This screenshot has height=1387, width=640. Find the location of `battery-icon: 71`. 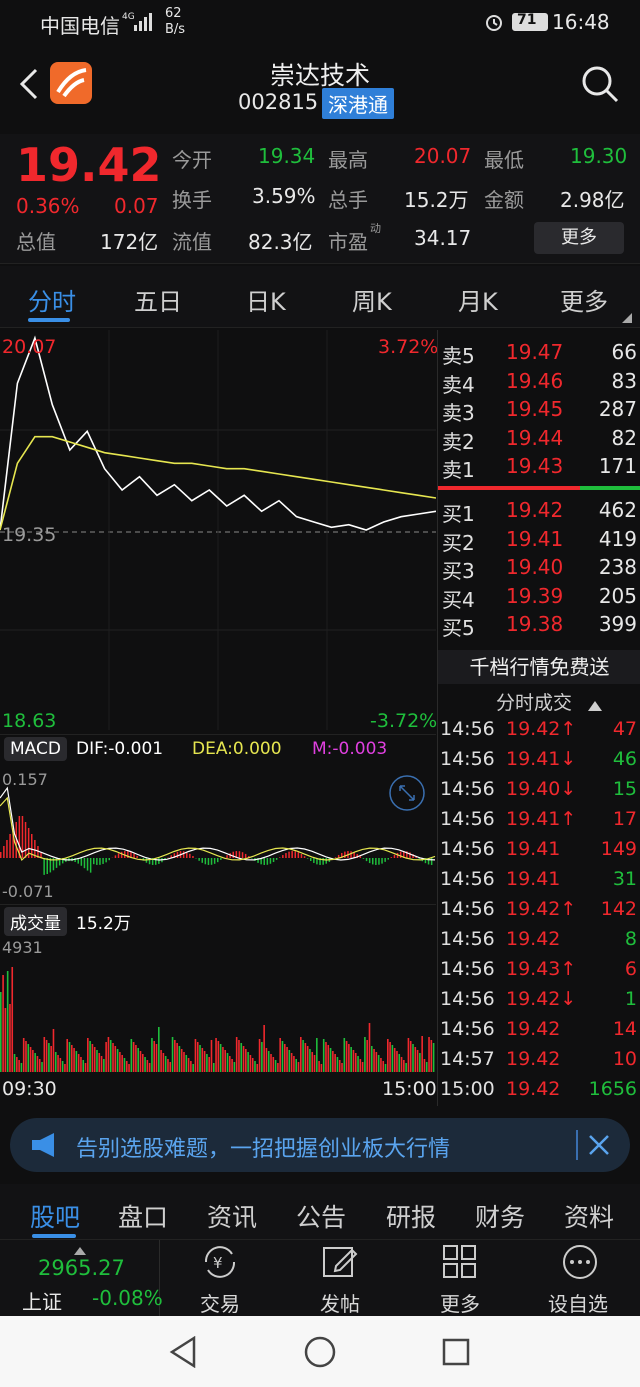

battery-icon: 71 is located at coordinates (530, 21).